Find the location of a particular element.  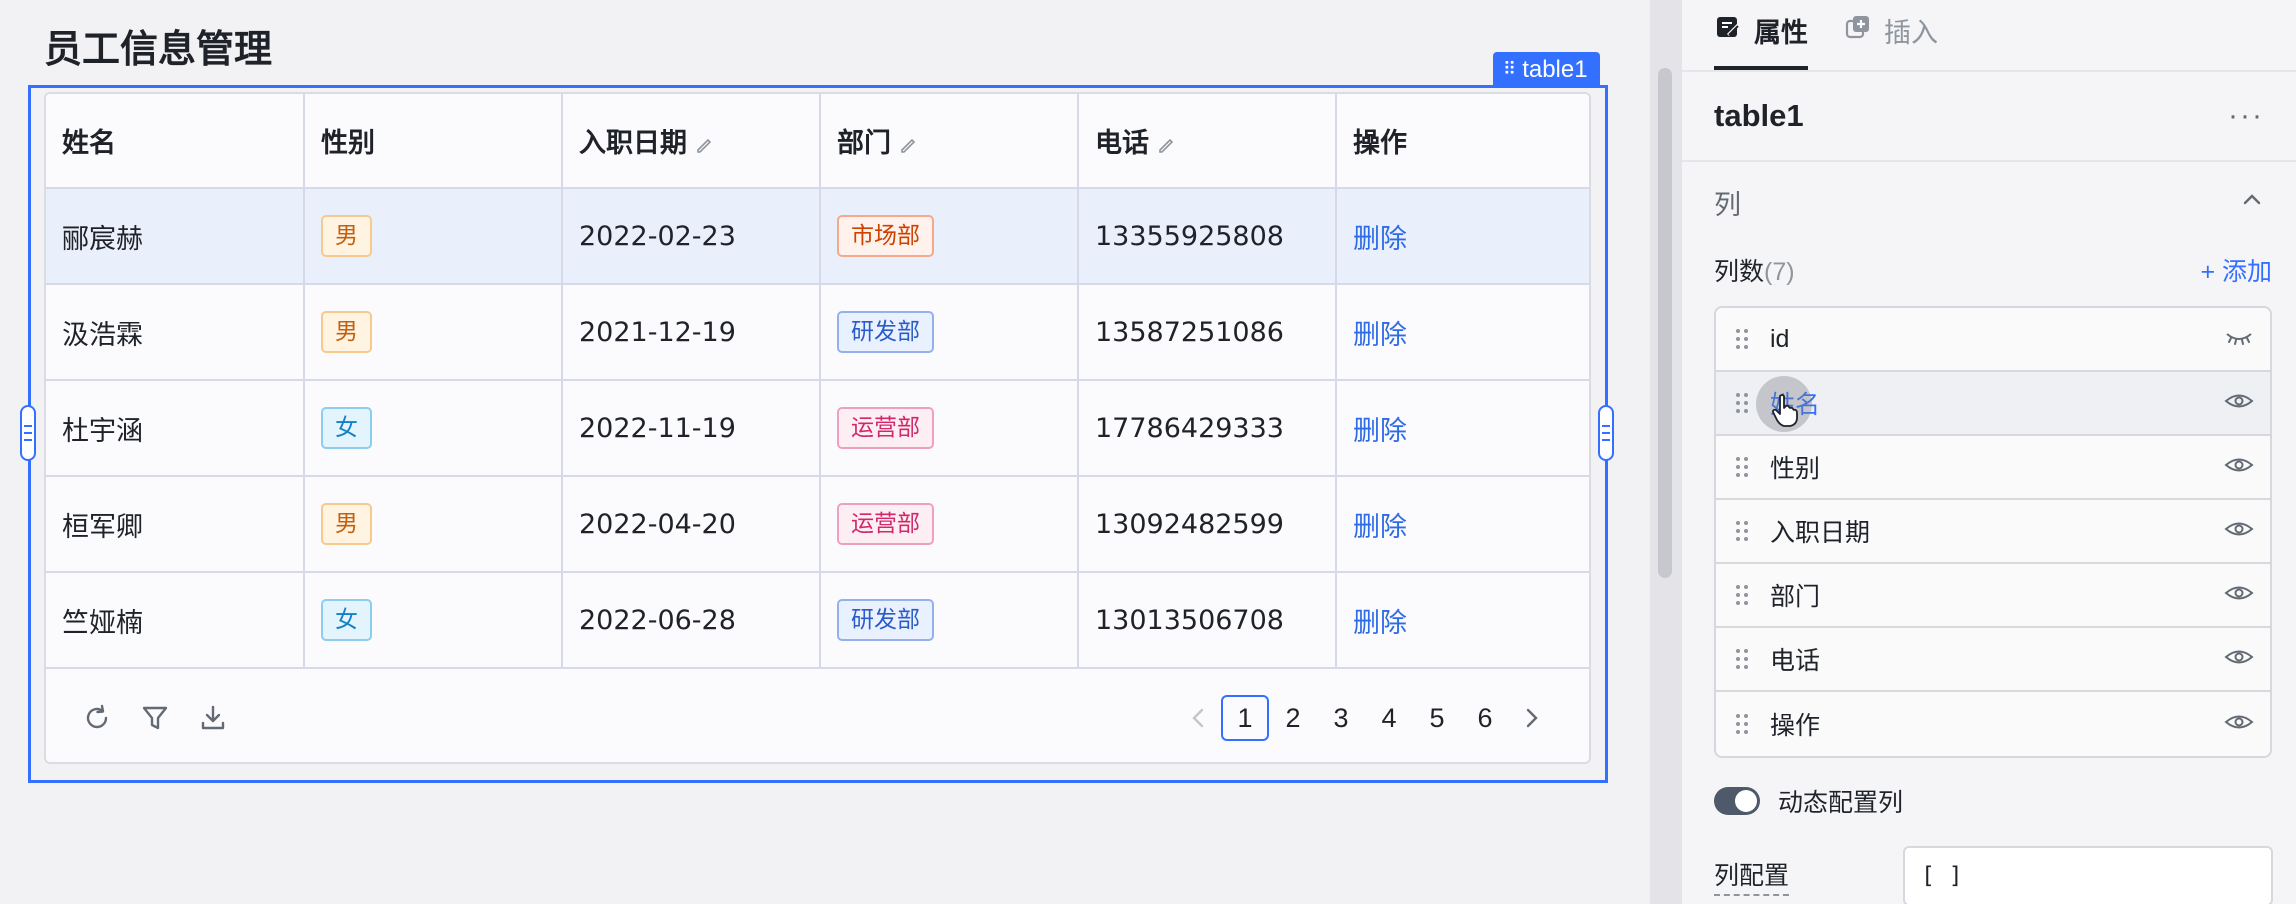

column-item-label: 部门 is located at coordinates (1795, 597).